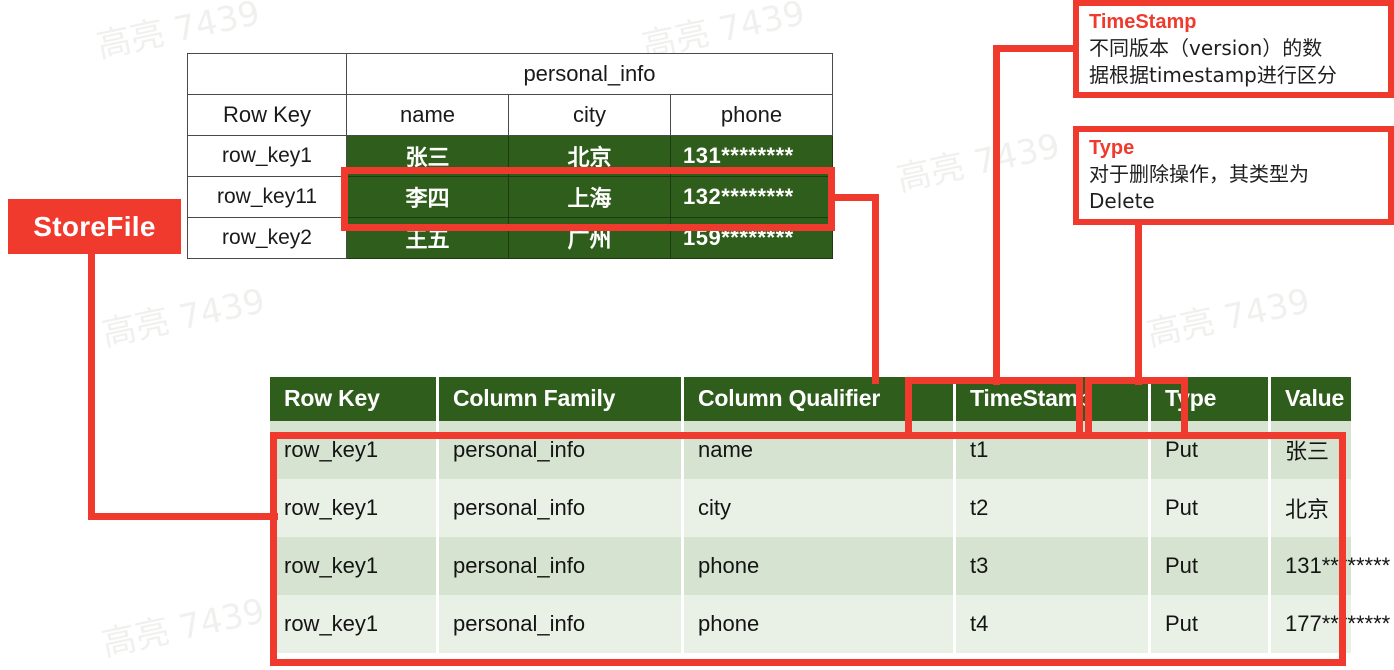 This screenshot has height=670, width=1394. What do you see at coordinates (751, 156) in the screenshot?
I see `cell-phone: 131********` at bounding box center [751, 156].